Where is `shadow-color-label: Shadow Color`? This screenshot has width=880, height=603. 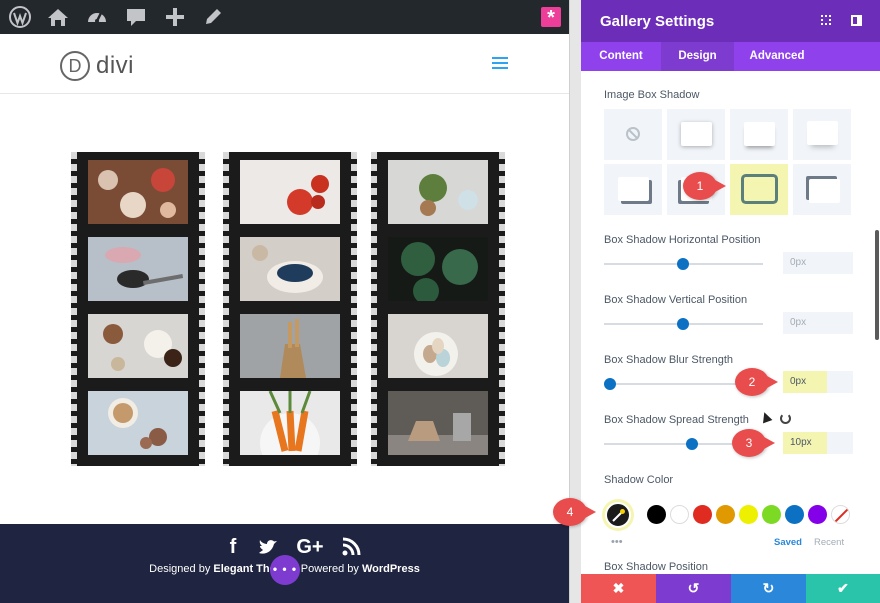 shadow-color-label: Shadow Color is located at coordinates (639, 480).